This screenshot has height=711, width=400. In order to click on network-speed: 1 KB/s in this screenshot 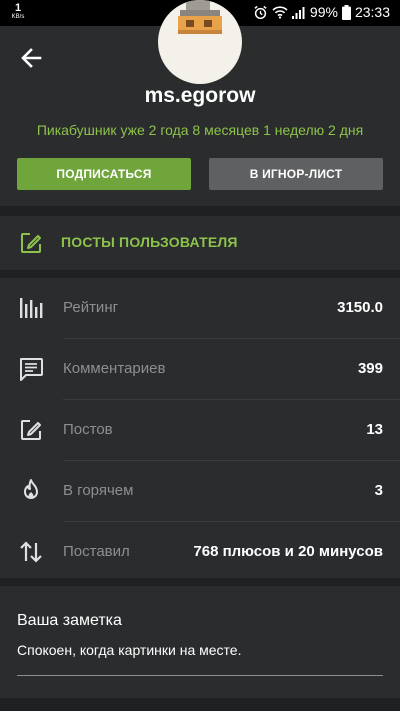, I will do `click(18, 12)`.